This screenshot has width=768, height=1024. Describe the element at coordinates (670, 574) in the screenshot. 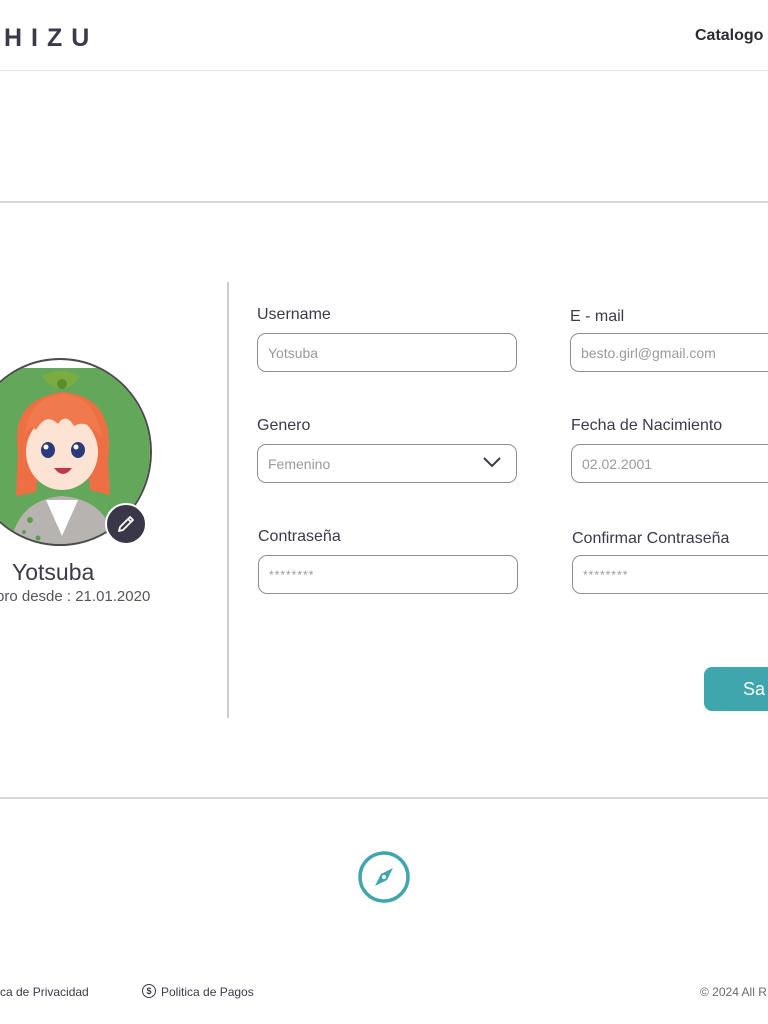

I see `confirm-password-input: ********` at that location.